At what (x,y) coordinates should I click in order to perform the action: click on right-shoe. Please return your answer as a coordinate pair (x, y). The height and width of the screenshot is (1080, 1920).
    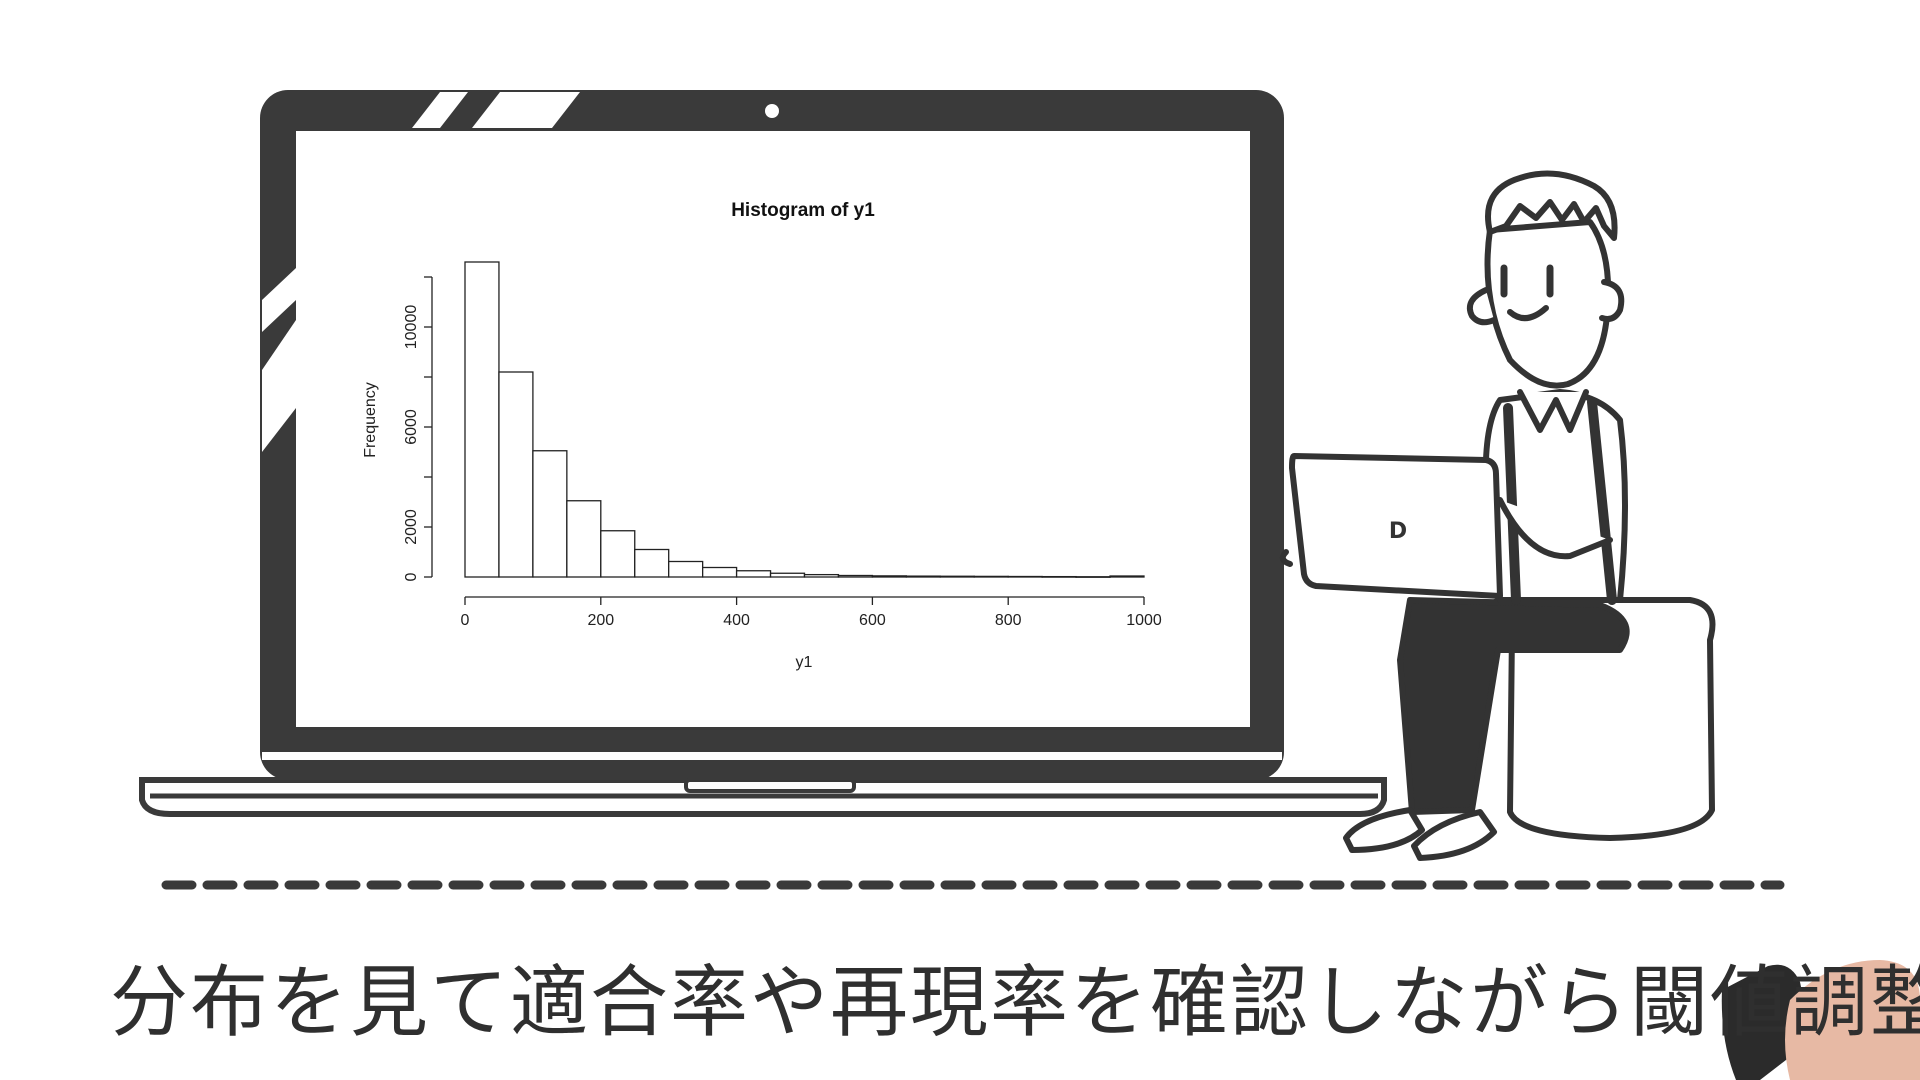
    Looking at the image, I should click on (1454, 835).